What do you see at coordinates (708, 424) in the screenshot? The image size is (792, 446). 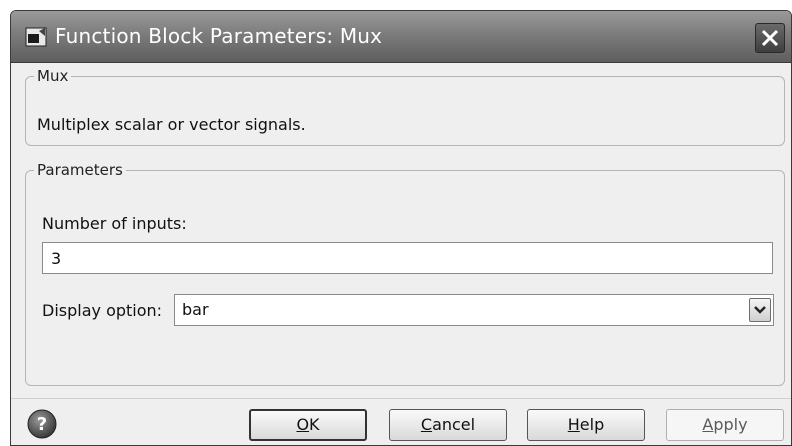 I see `apply-mnemonic: A` at bounding box center [708, 424].